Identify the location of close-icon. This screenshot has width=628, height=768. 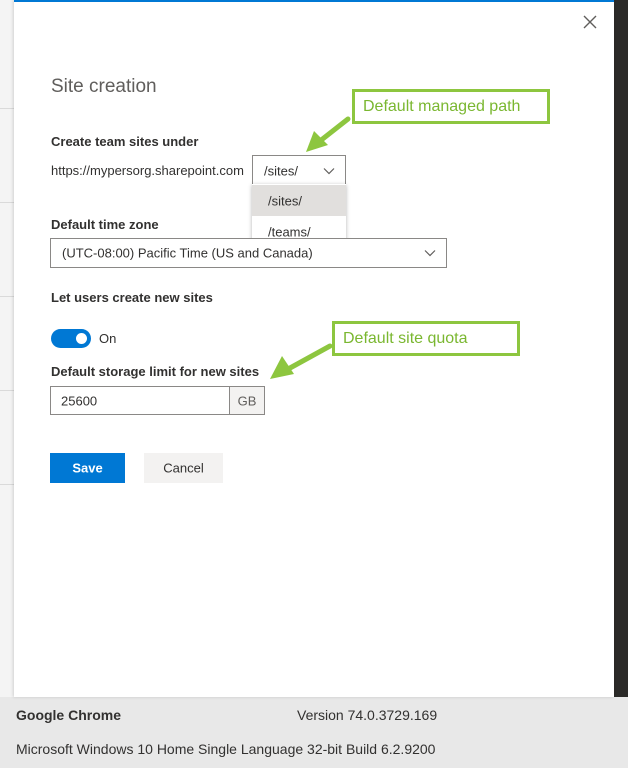
(590, 22).